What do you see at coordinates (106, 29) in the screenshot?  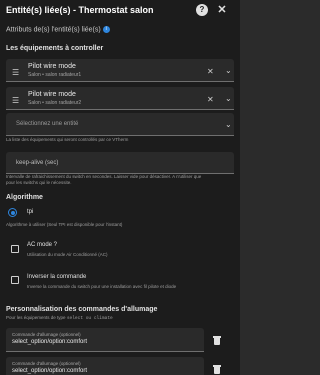 I see `info-icon: i` at bounding box center [106, 29].